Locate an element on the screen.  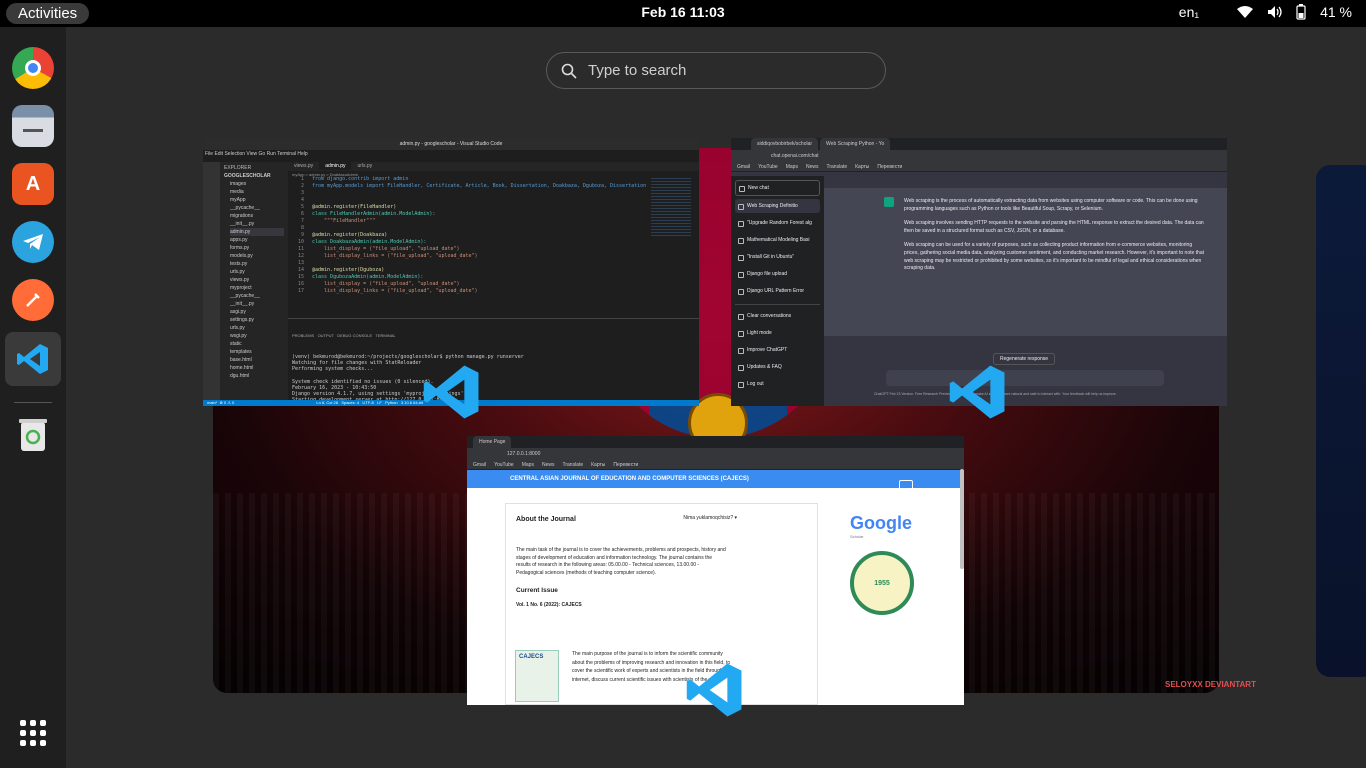
chat-history-item: "Install Git in Ubuntu" is located at coordinates (777, 257).